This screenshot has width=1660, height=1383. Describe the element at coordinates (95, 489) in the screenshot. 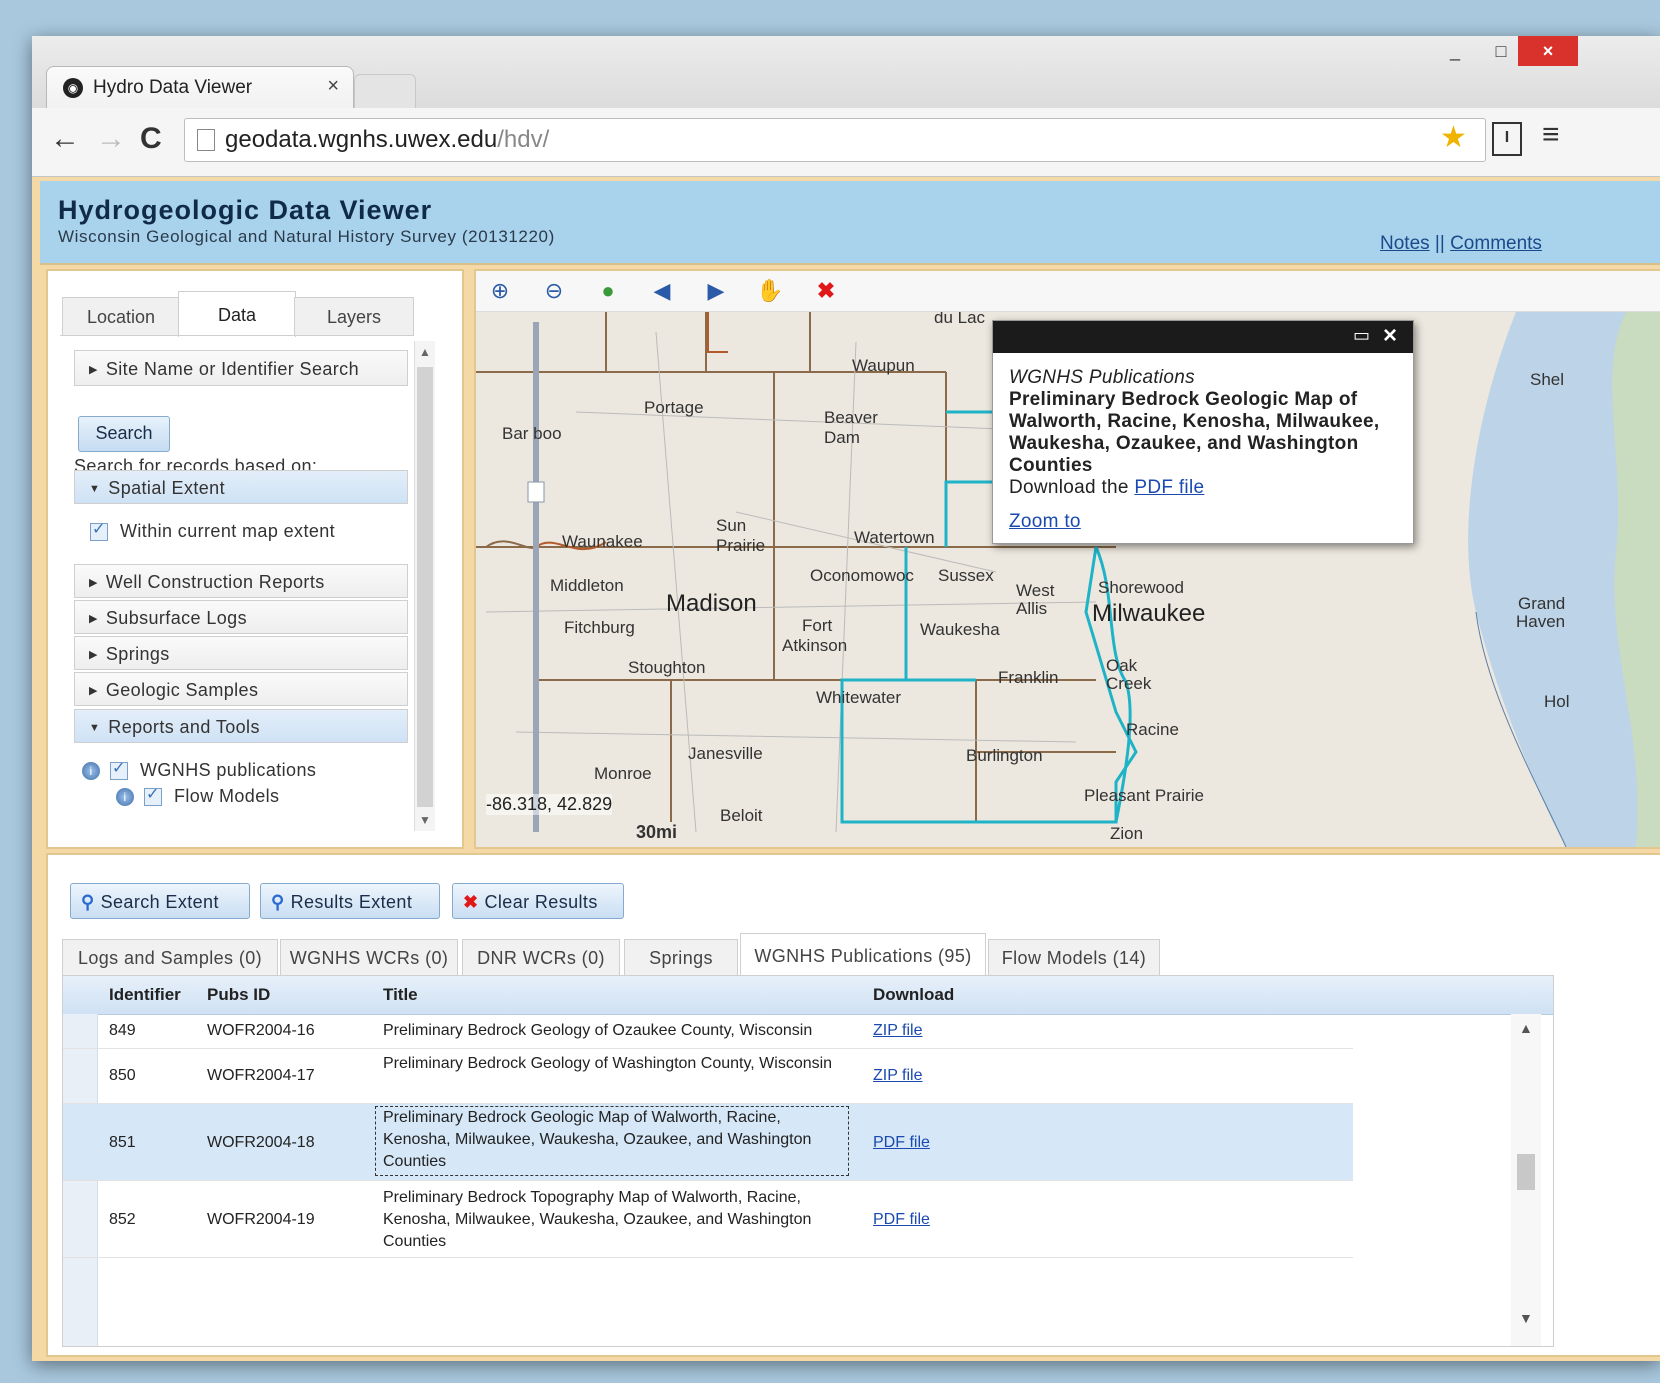

I see `expanded-arrow-icon: ▼` at that location.